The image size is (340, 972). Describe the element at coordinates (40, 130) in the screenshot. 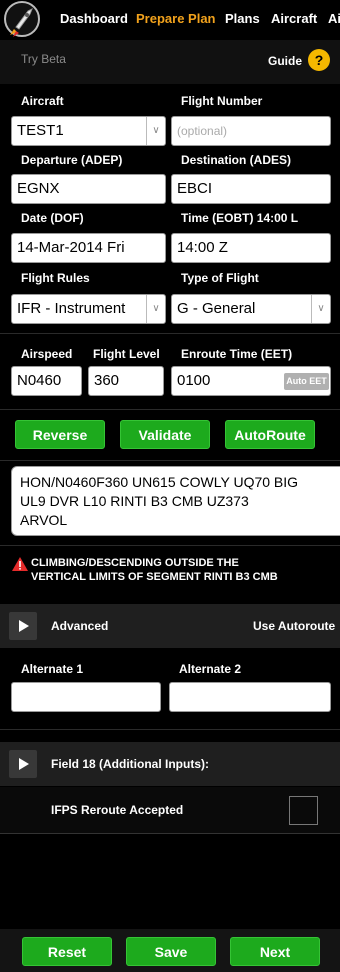

I see `aircraft-value: TEST1` at that location.